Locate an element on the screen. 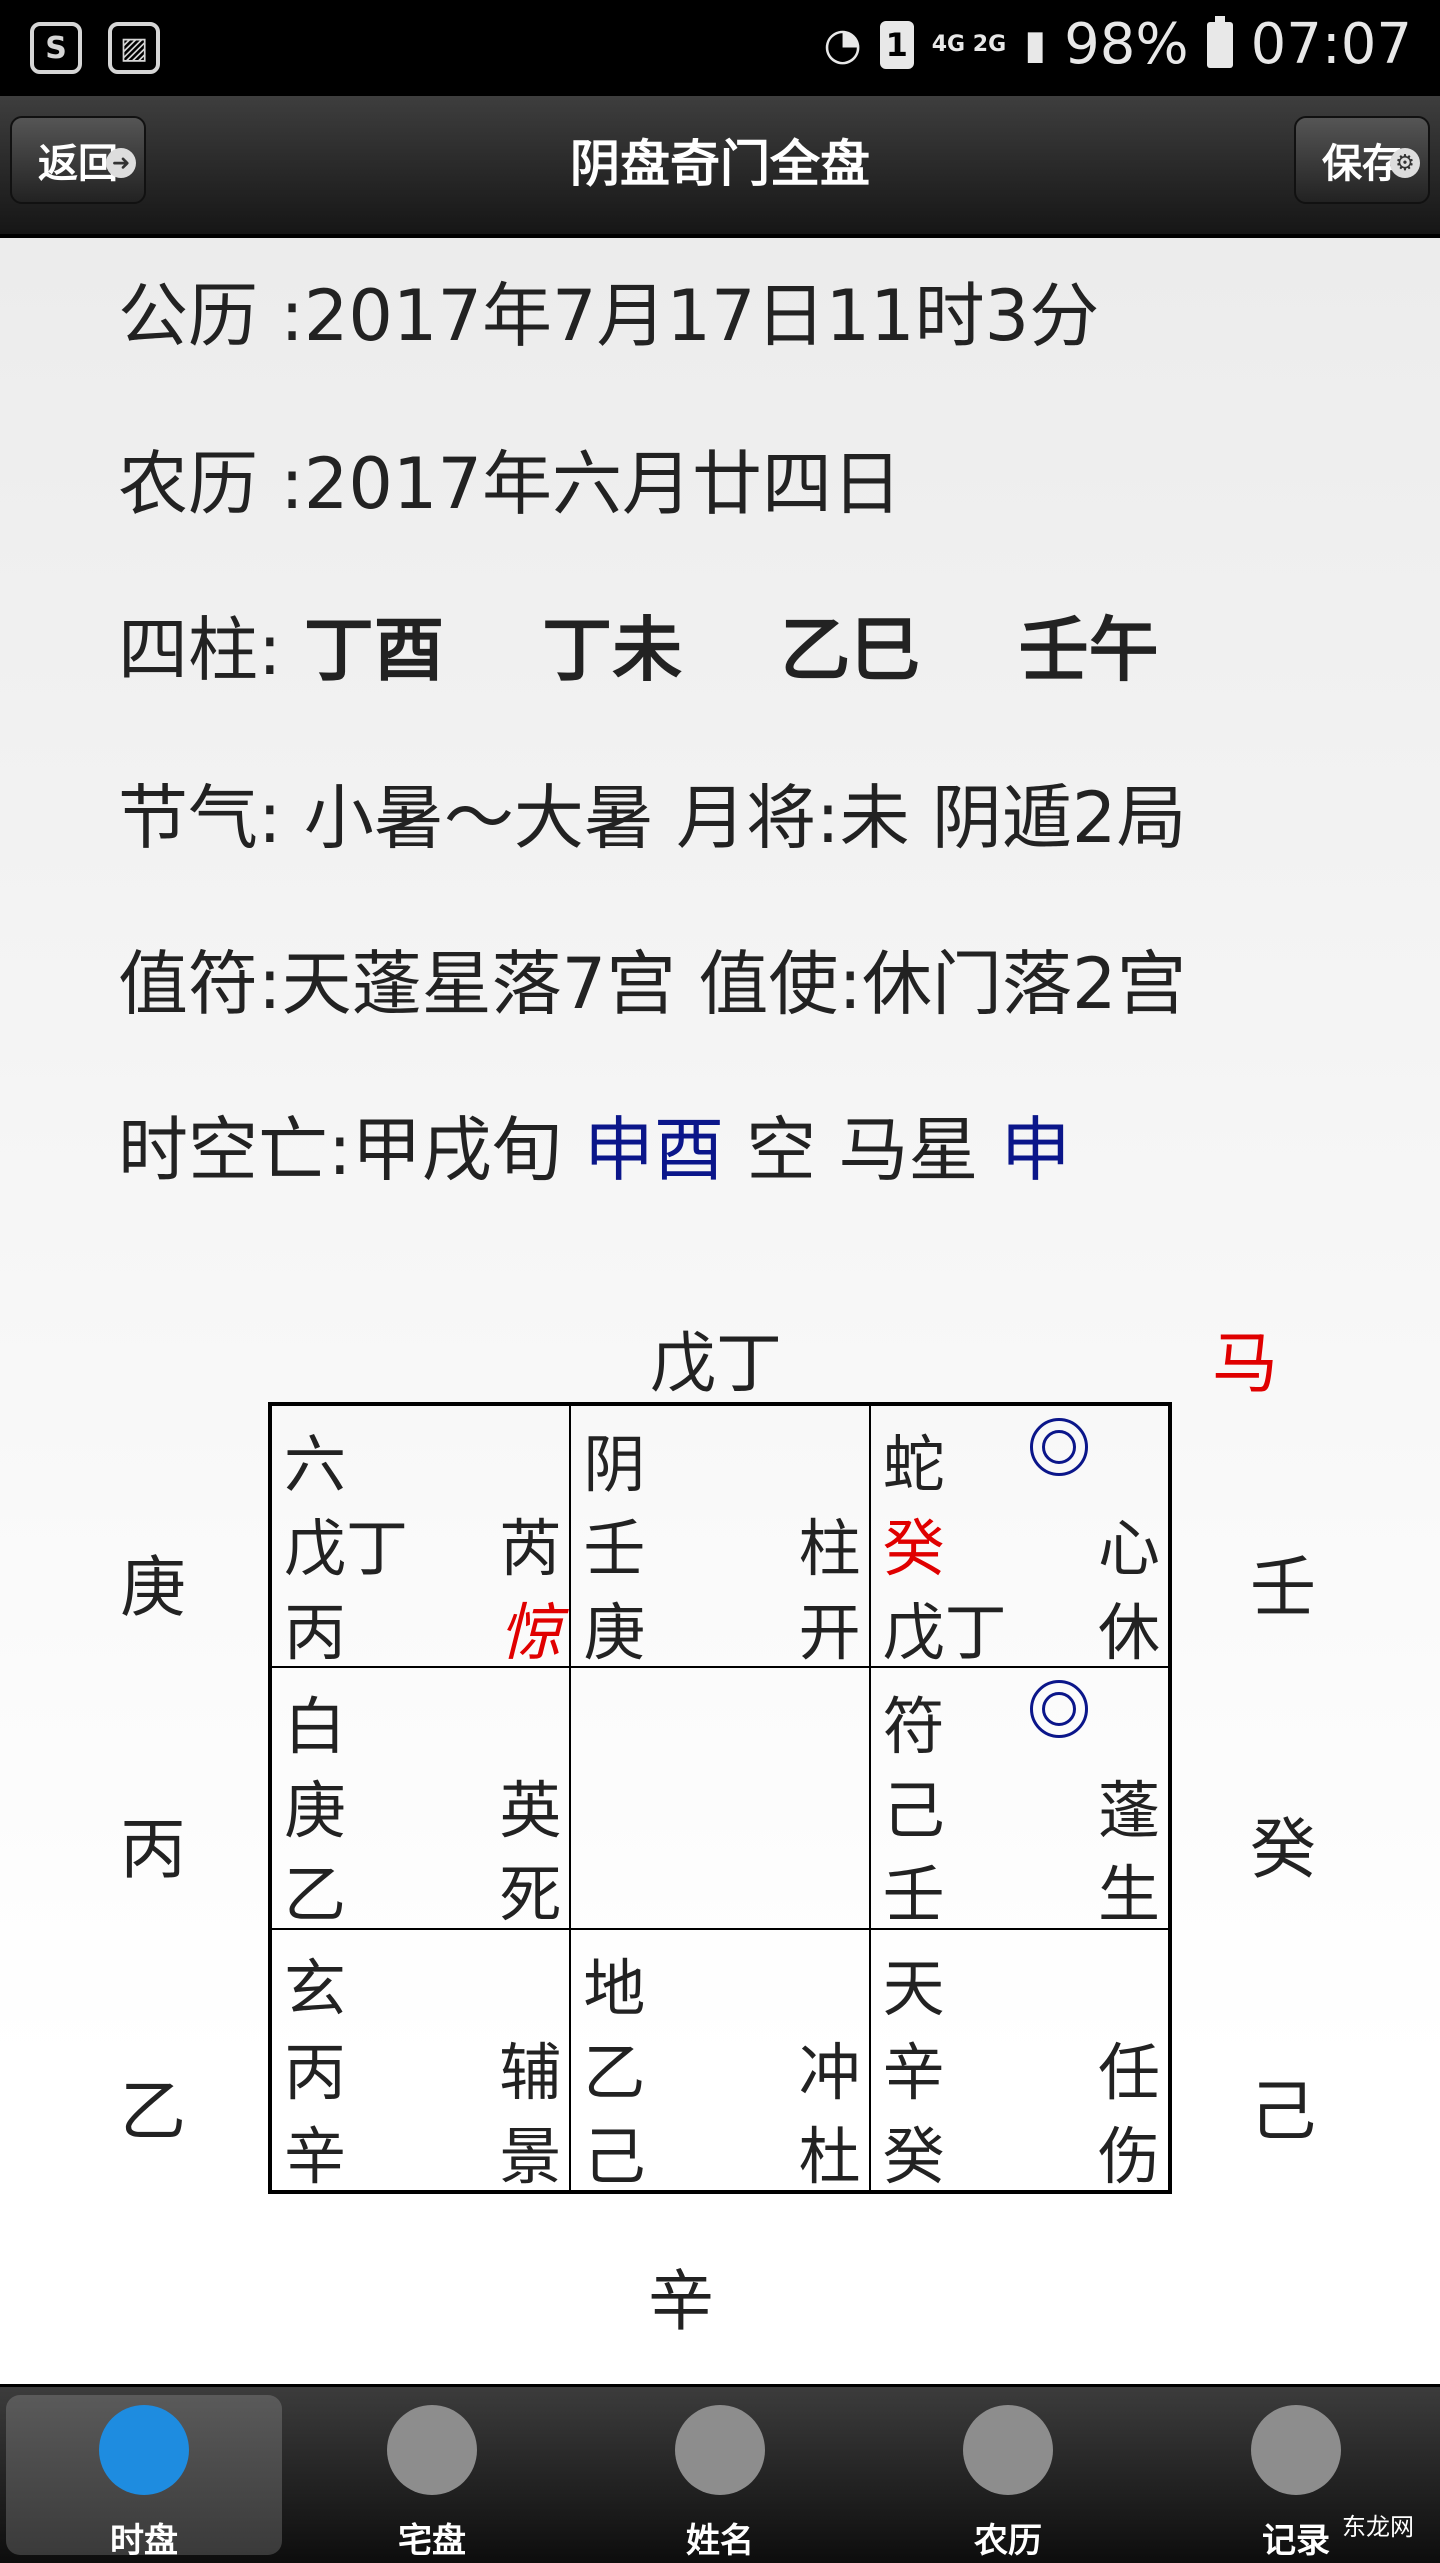  solar-date-line: 公历 :2017年7月17日11时3分 is located at coordinates (609, 316).